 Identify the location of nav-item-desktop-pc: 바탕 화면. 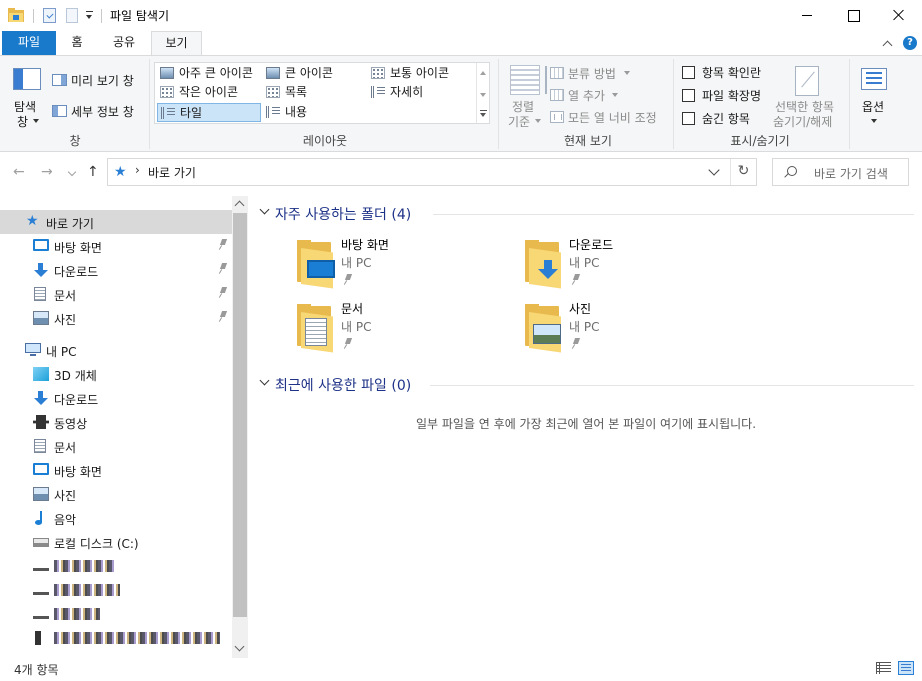
(116, 470).